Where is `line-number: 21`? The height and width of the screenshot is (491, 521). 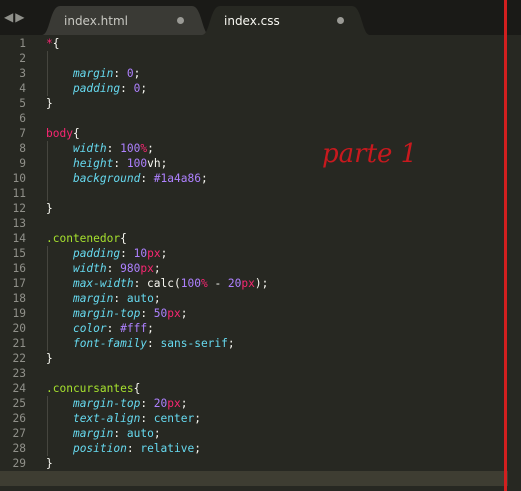
line-number: 21 is located at coordinates (19, 343).